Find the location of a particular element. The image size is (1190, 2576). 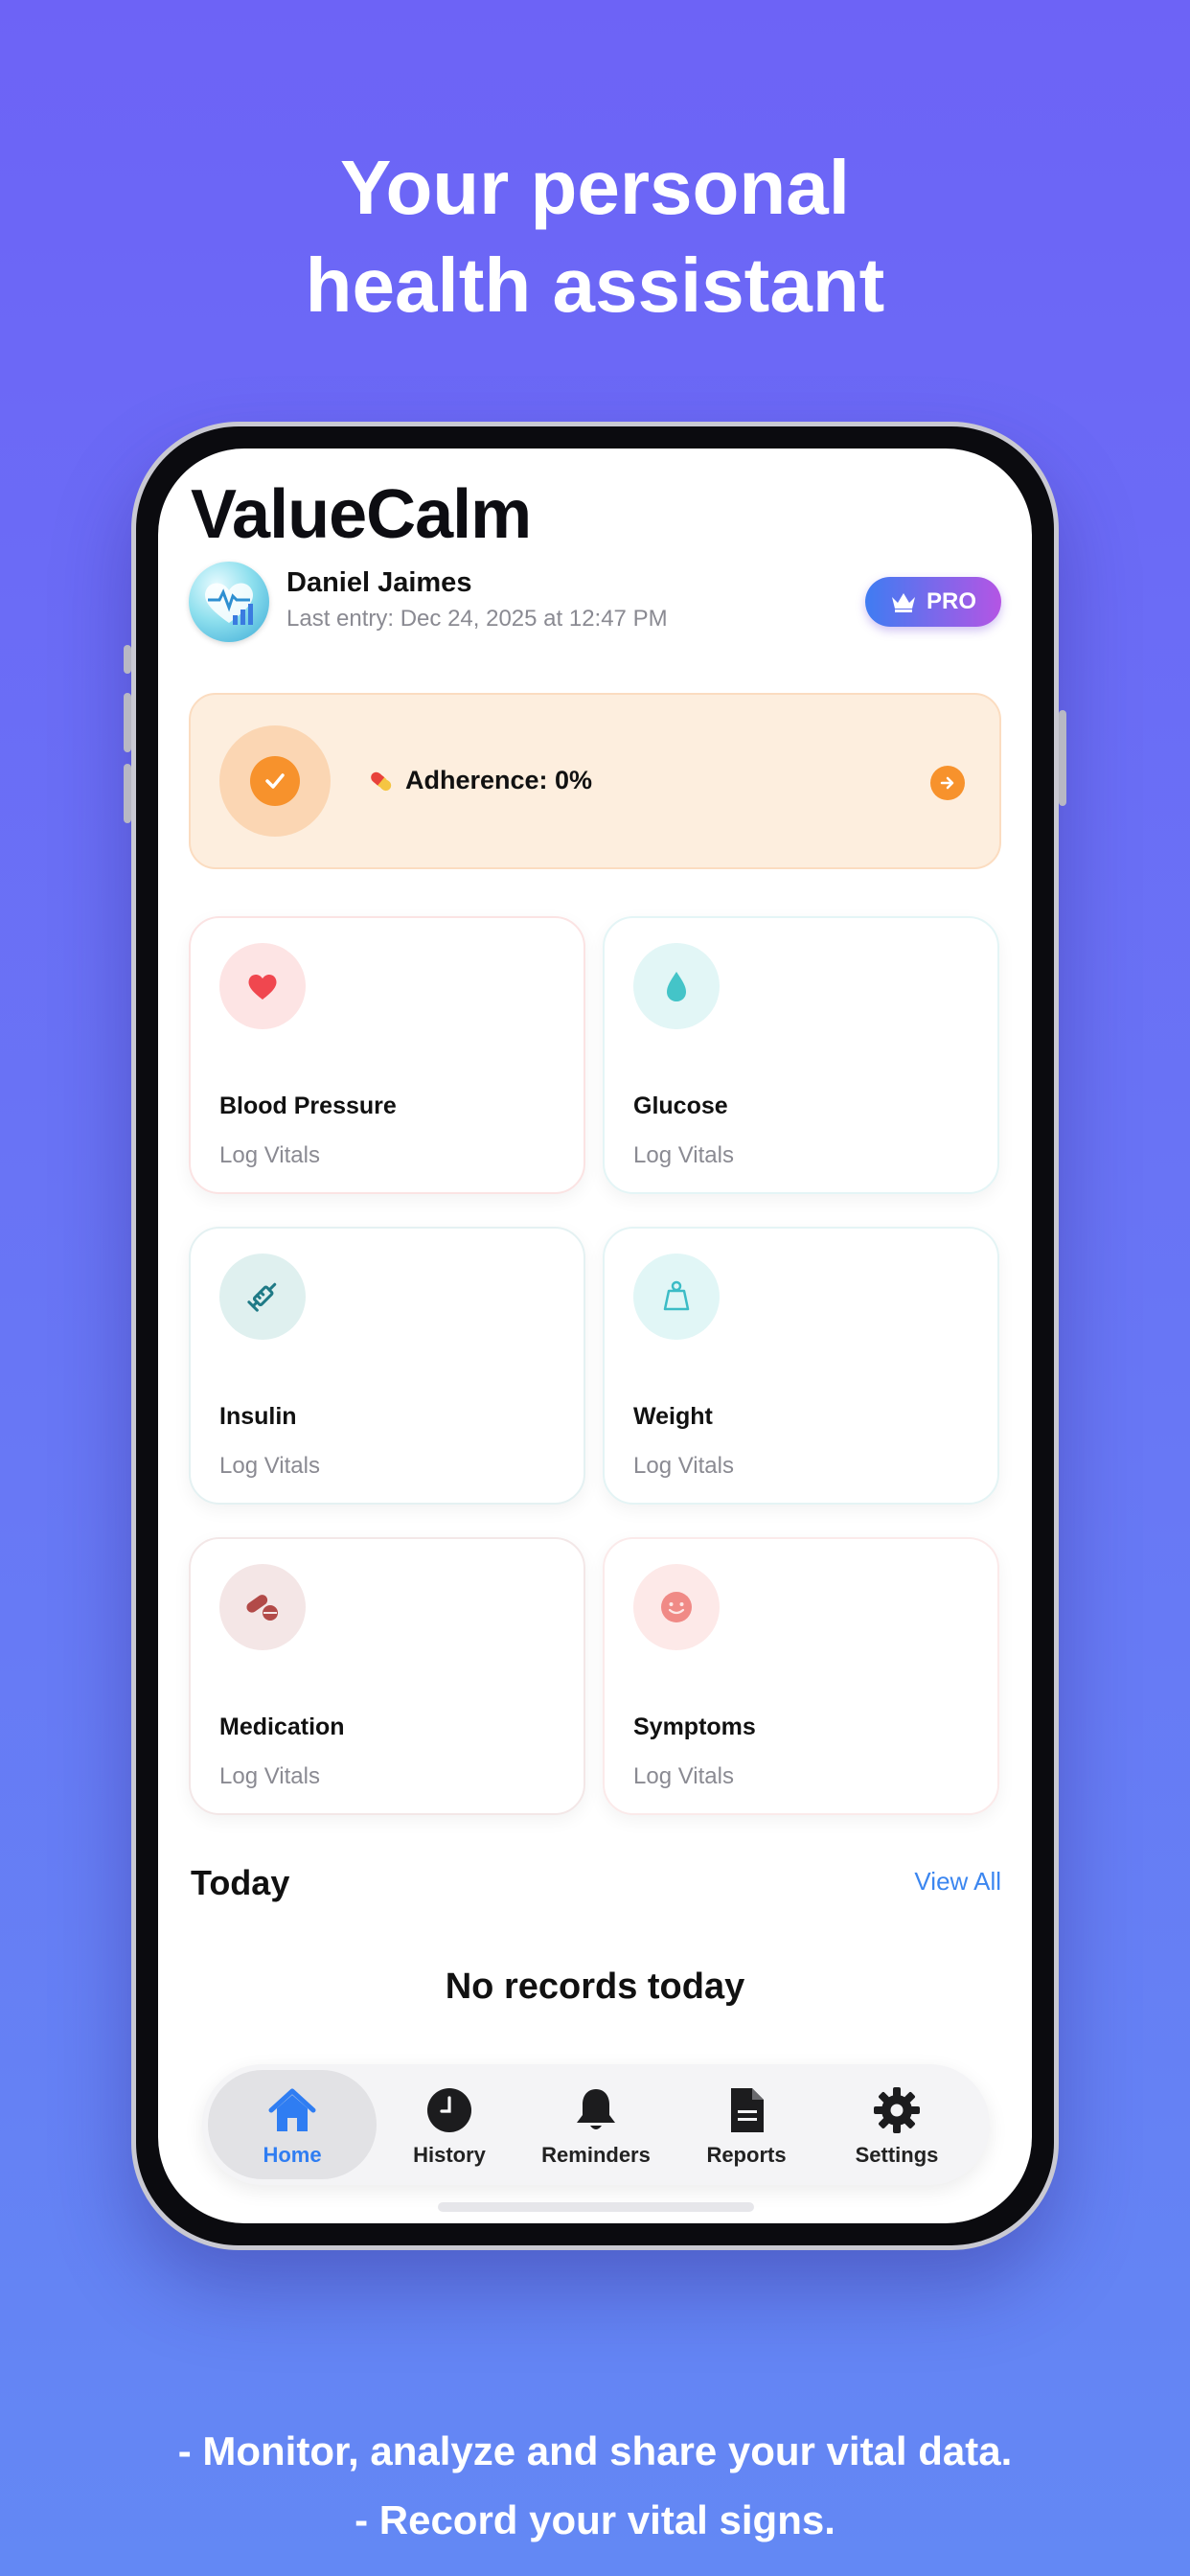

tab-label: Home is located at coordinates (293, 2155).